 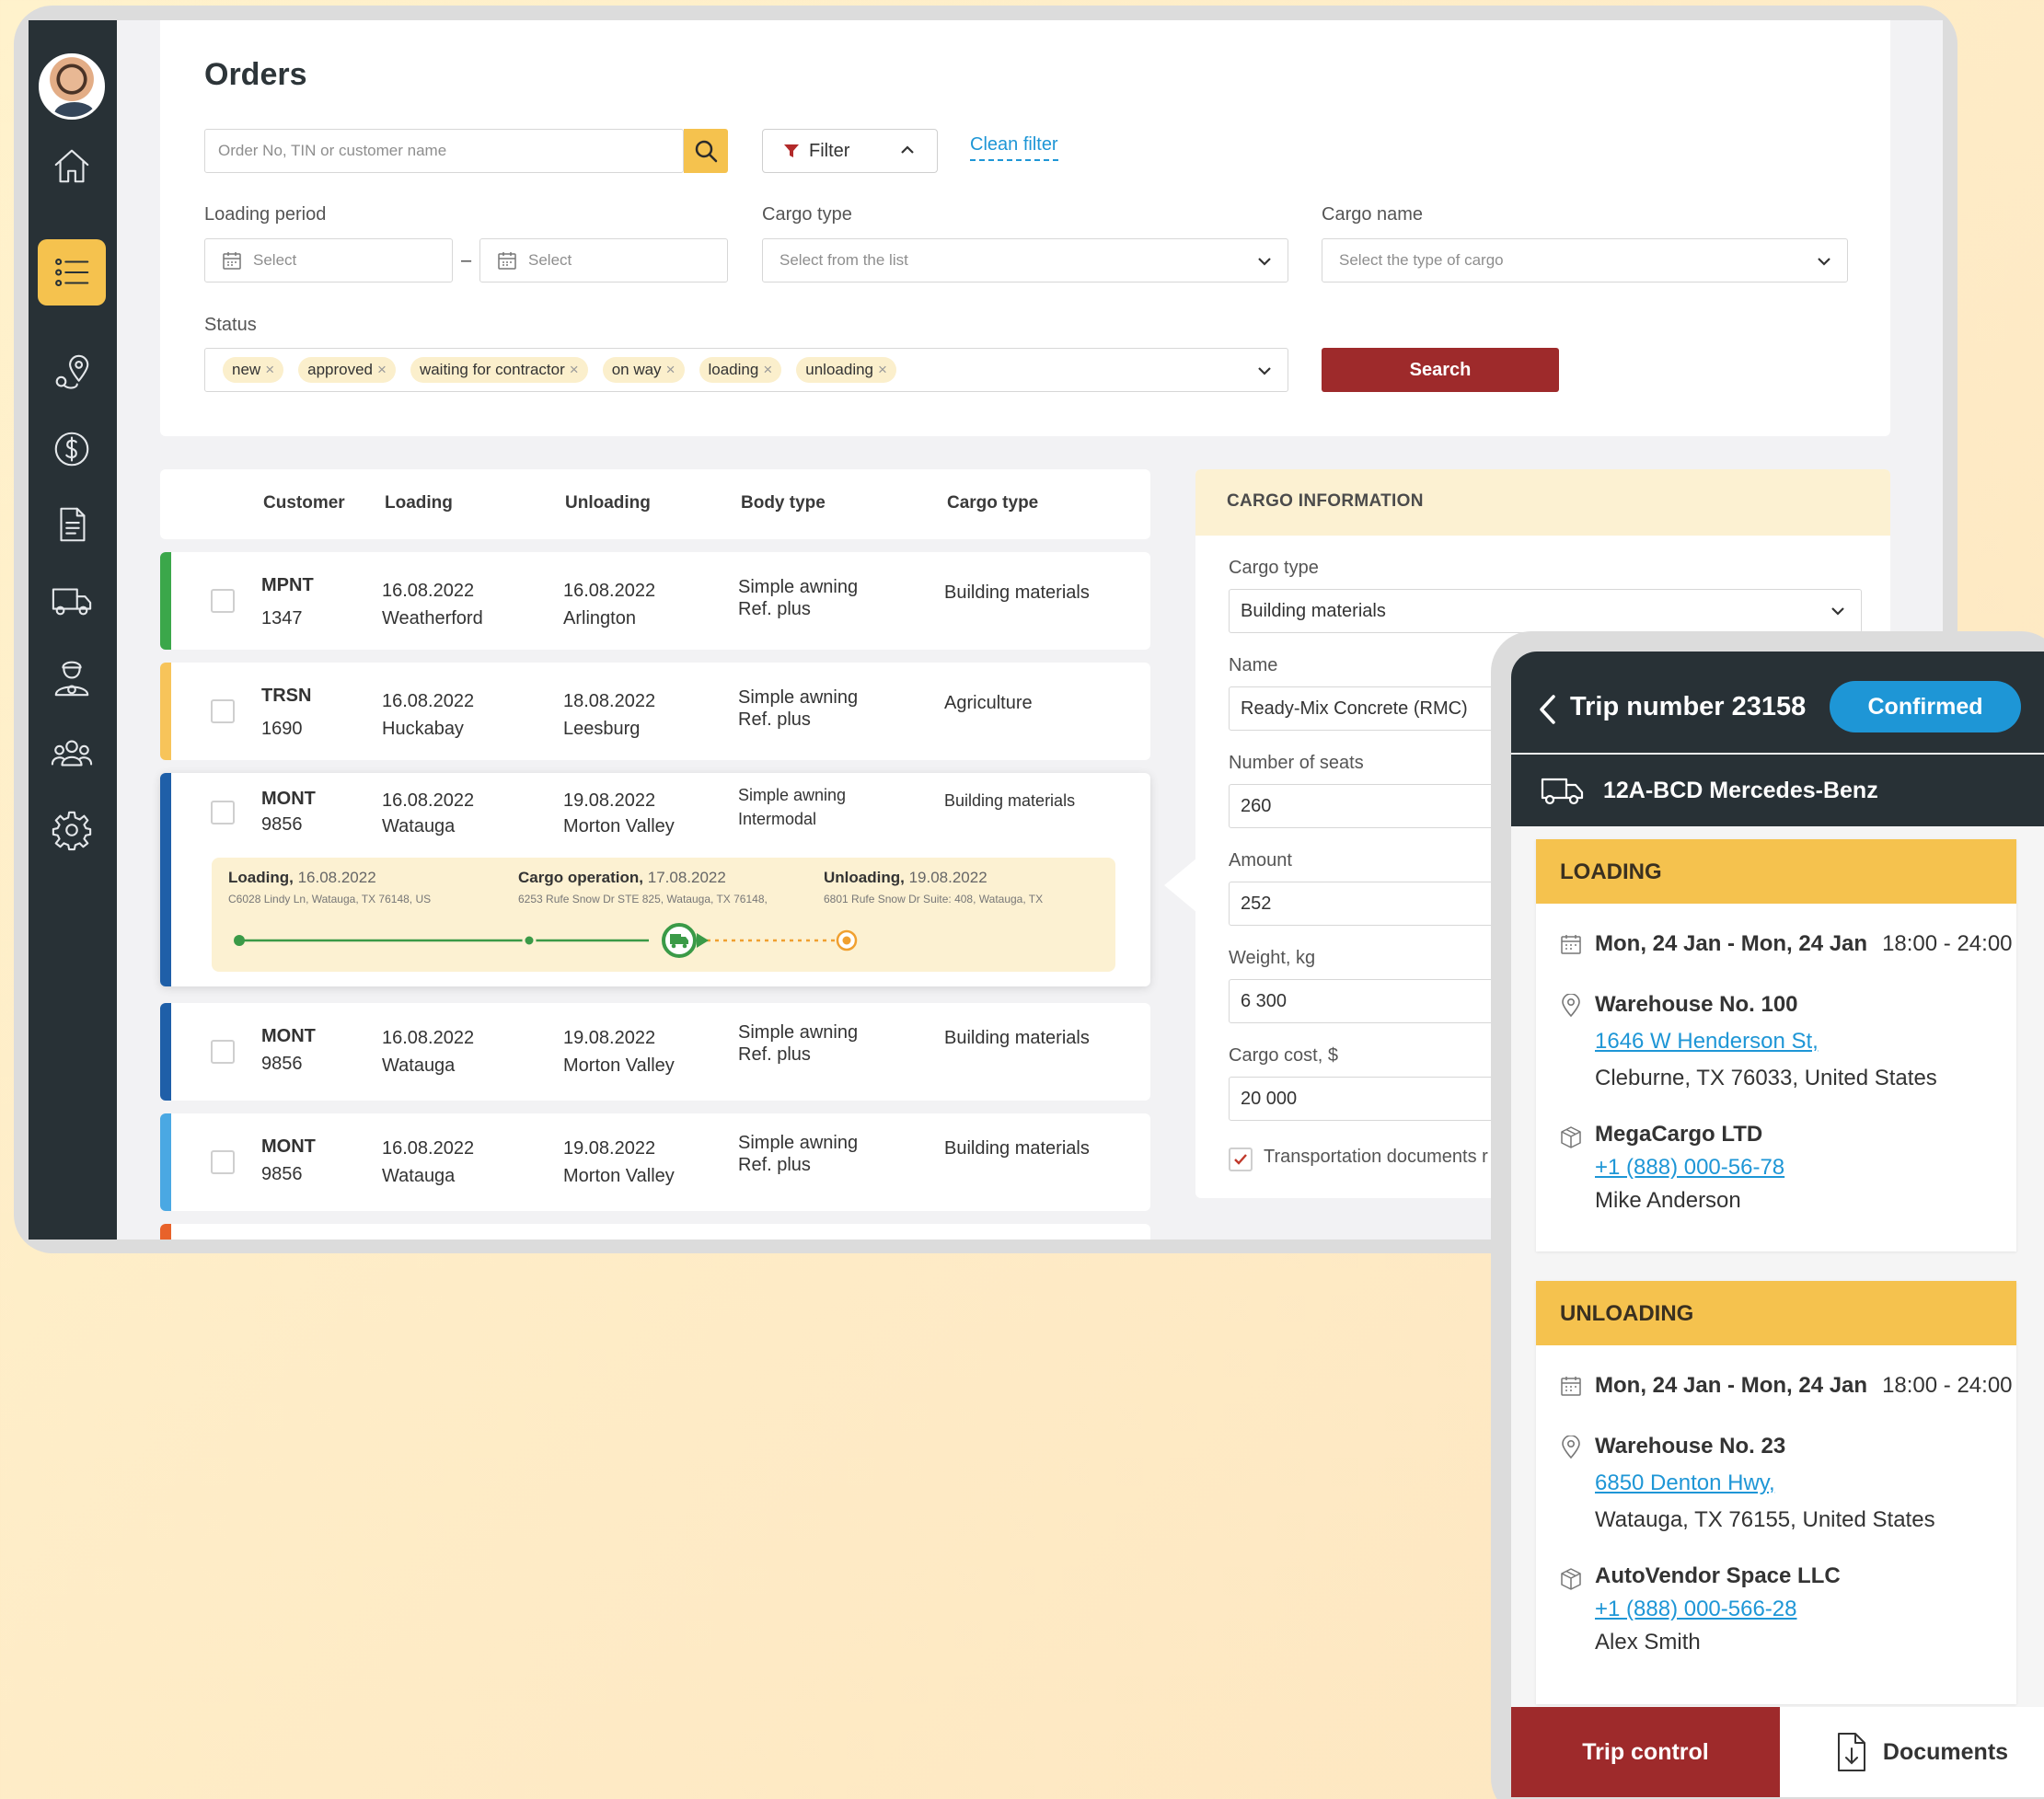 I want to click on cargo-type-select: Select from the list, so click(x=1025, y=260).